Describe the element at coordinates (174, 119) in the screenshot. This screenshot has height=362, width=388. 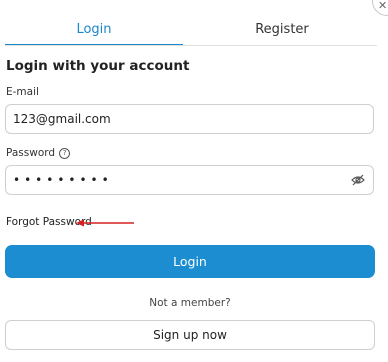
I see `email-field` at that location.